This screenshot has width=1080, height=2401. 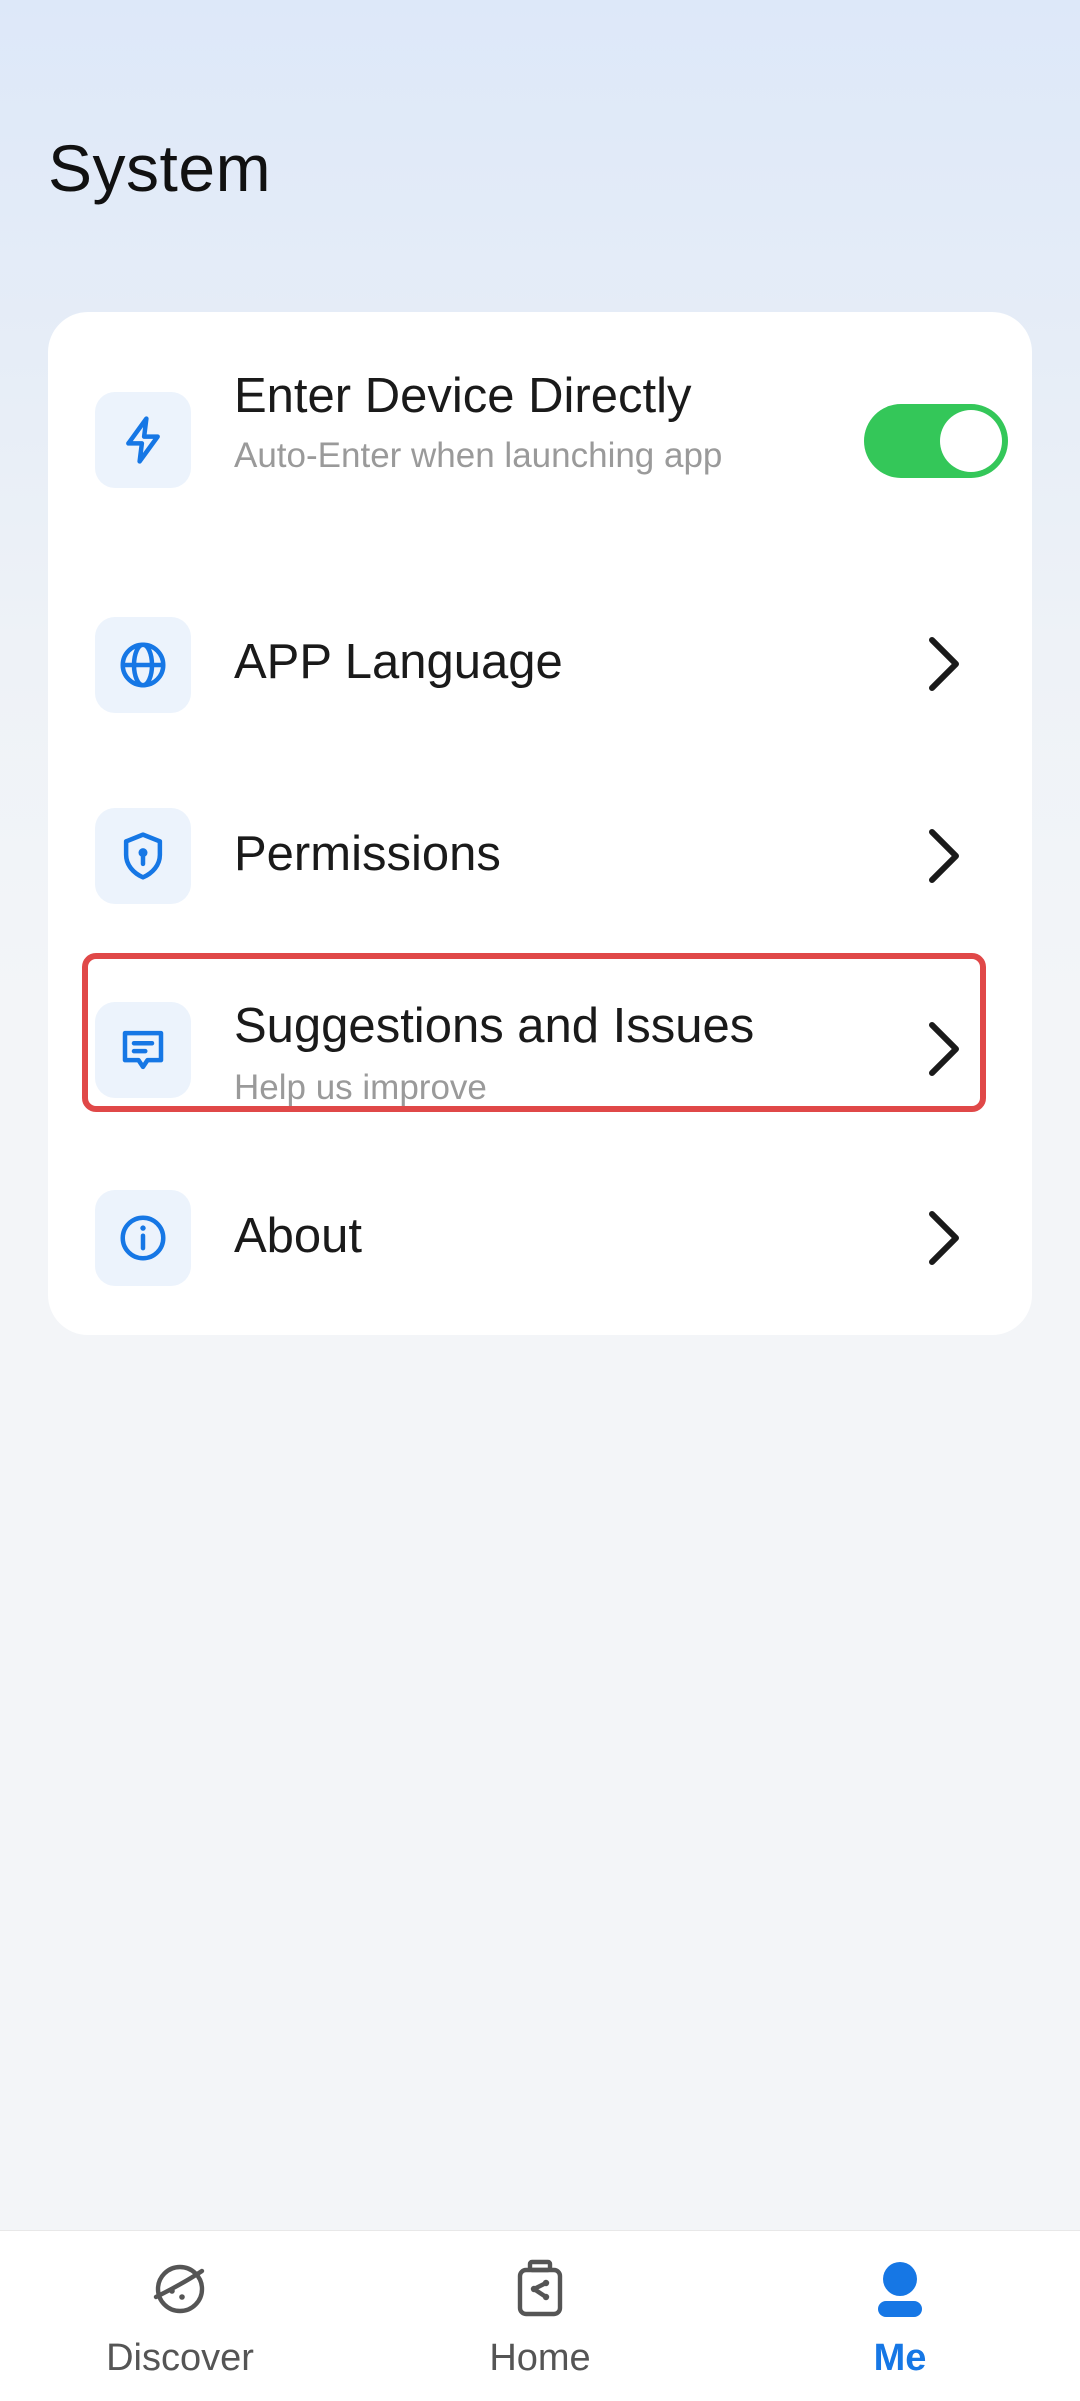 I want to click on setting-about: About, so click(x=540, y=1238).